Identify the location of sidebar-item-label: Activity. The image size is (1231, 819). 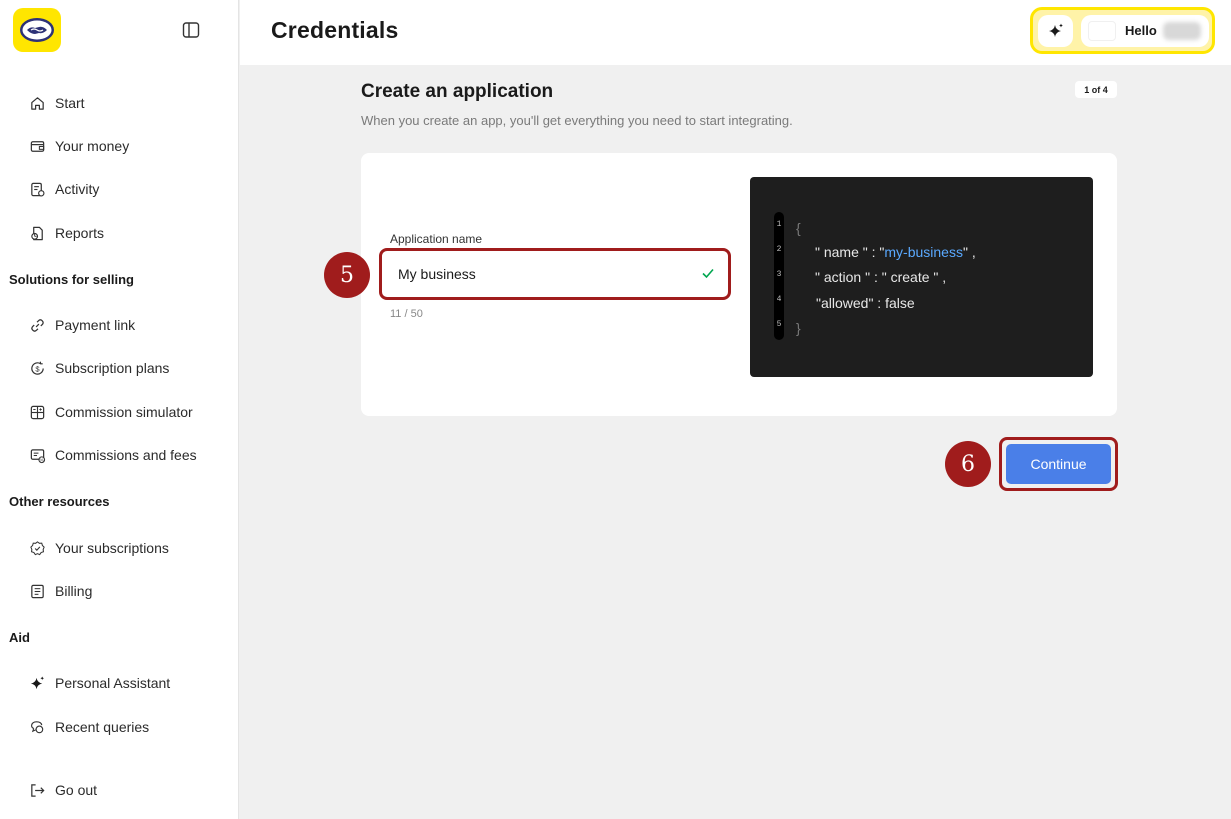
(77, 189).